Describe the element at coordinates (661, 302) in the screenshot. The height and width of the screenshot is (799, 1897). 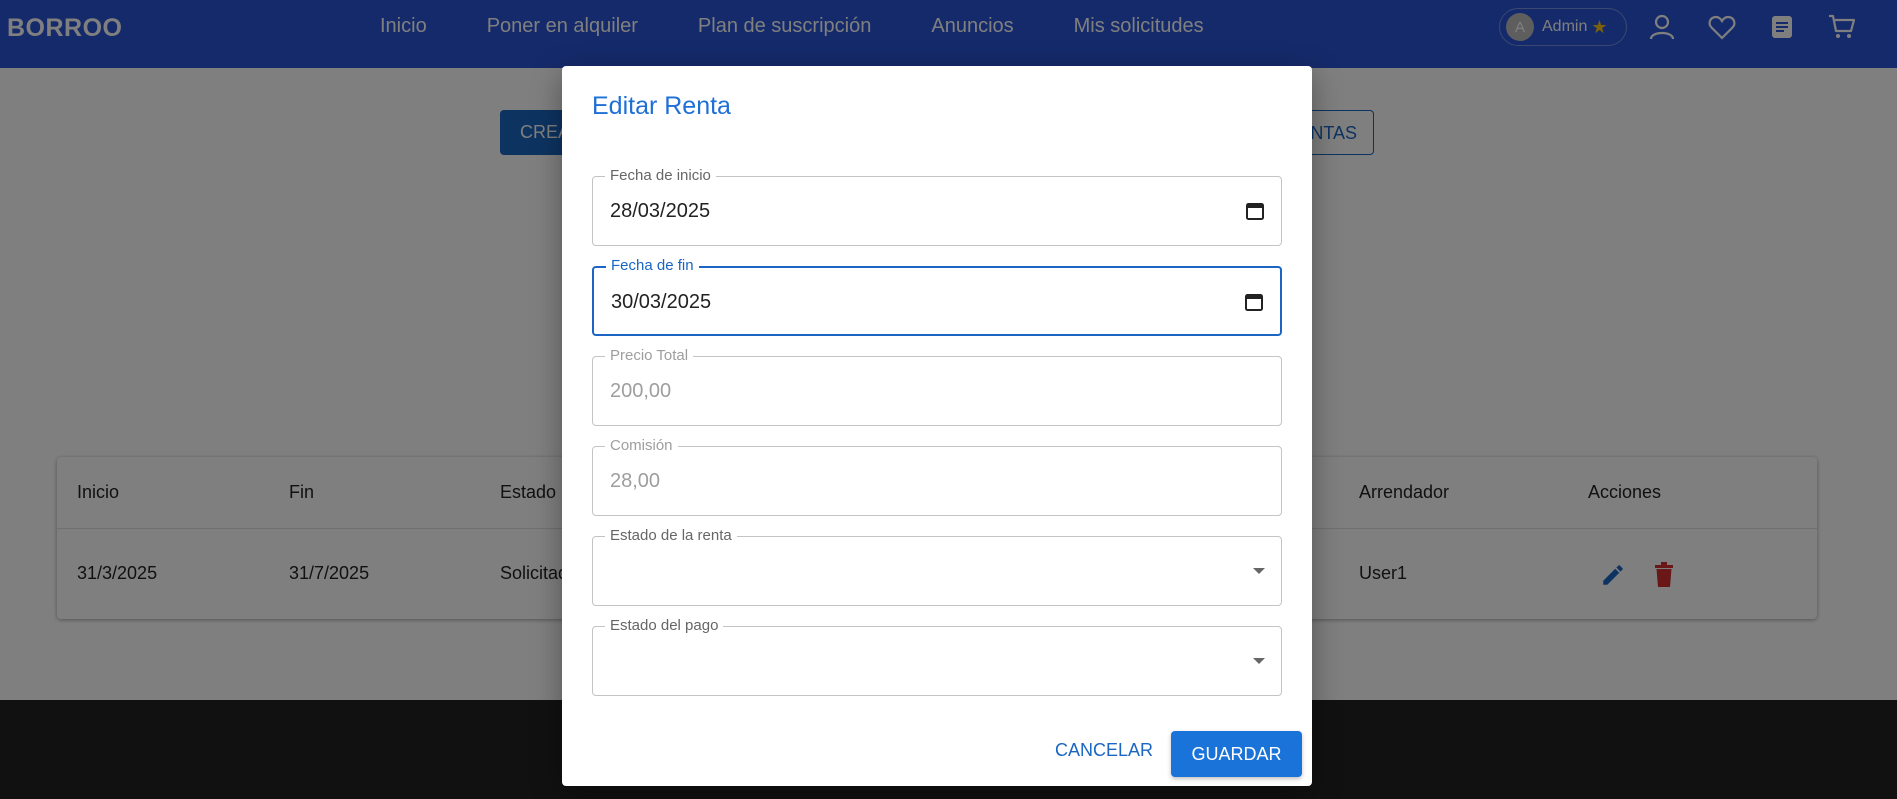
I see `end-date-value: 30/03/2025` at that location.